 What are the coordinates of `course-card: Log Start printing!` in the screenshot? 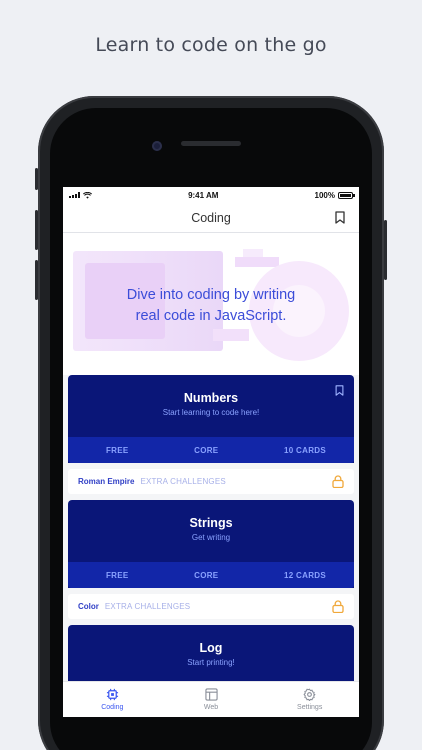 It's located at (211, 656).